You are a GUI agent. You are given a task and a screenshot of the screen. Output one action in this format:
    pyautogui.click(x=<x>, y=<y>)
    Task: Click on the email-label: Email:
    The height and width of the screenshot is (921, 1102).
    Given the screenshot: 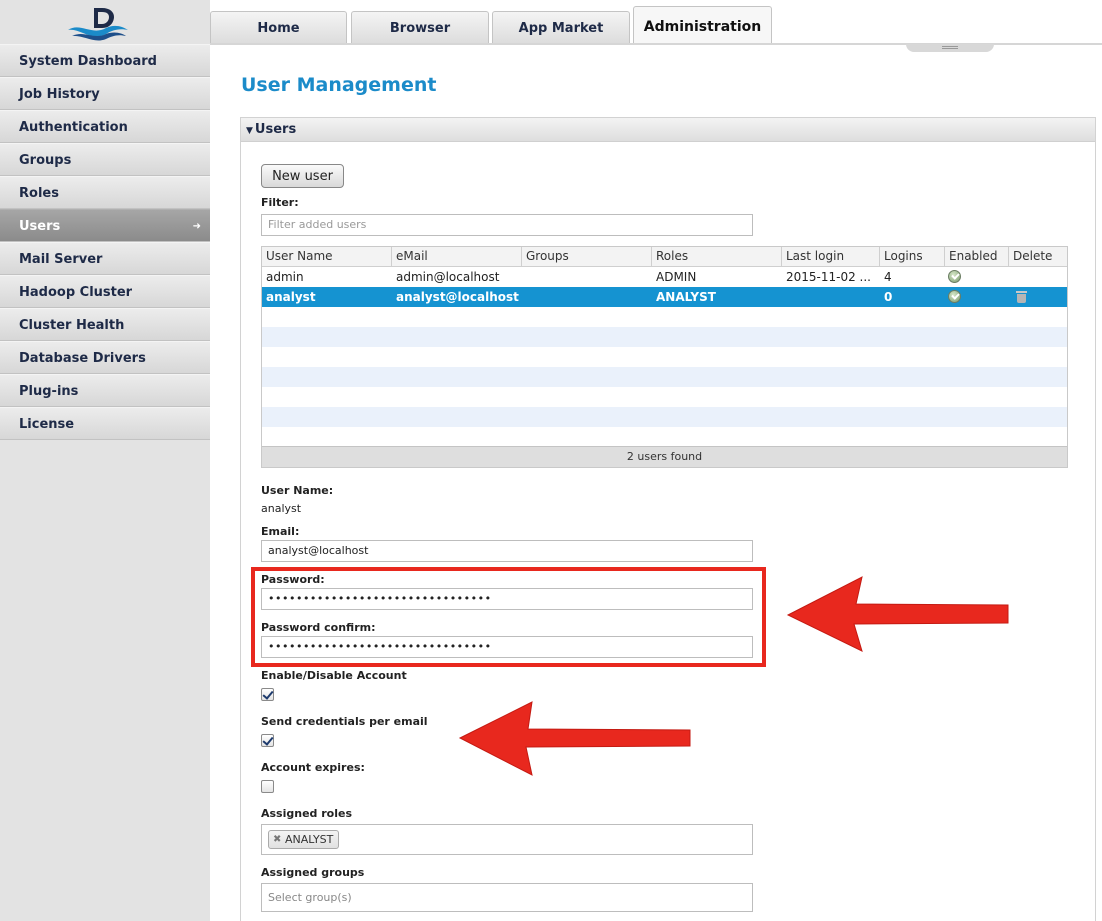 What is the action you would take?
    pyautogui.click(x=280, y=531)
    